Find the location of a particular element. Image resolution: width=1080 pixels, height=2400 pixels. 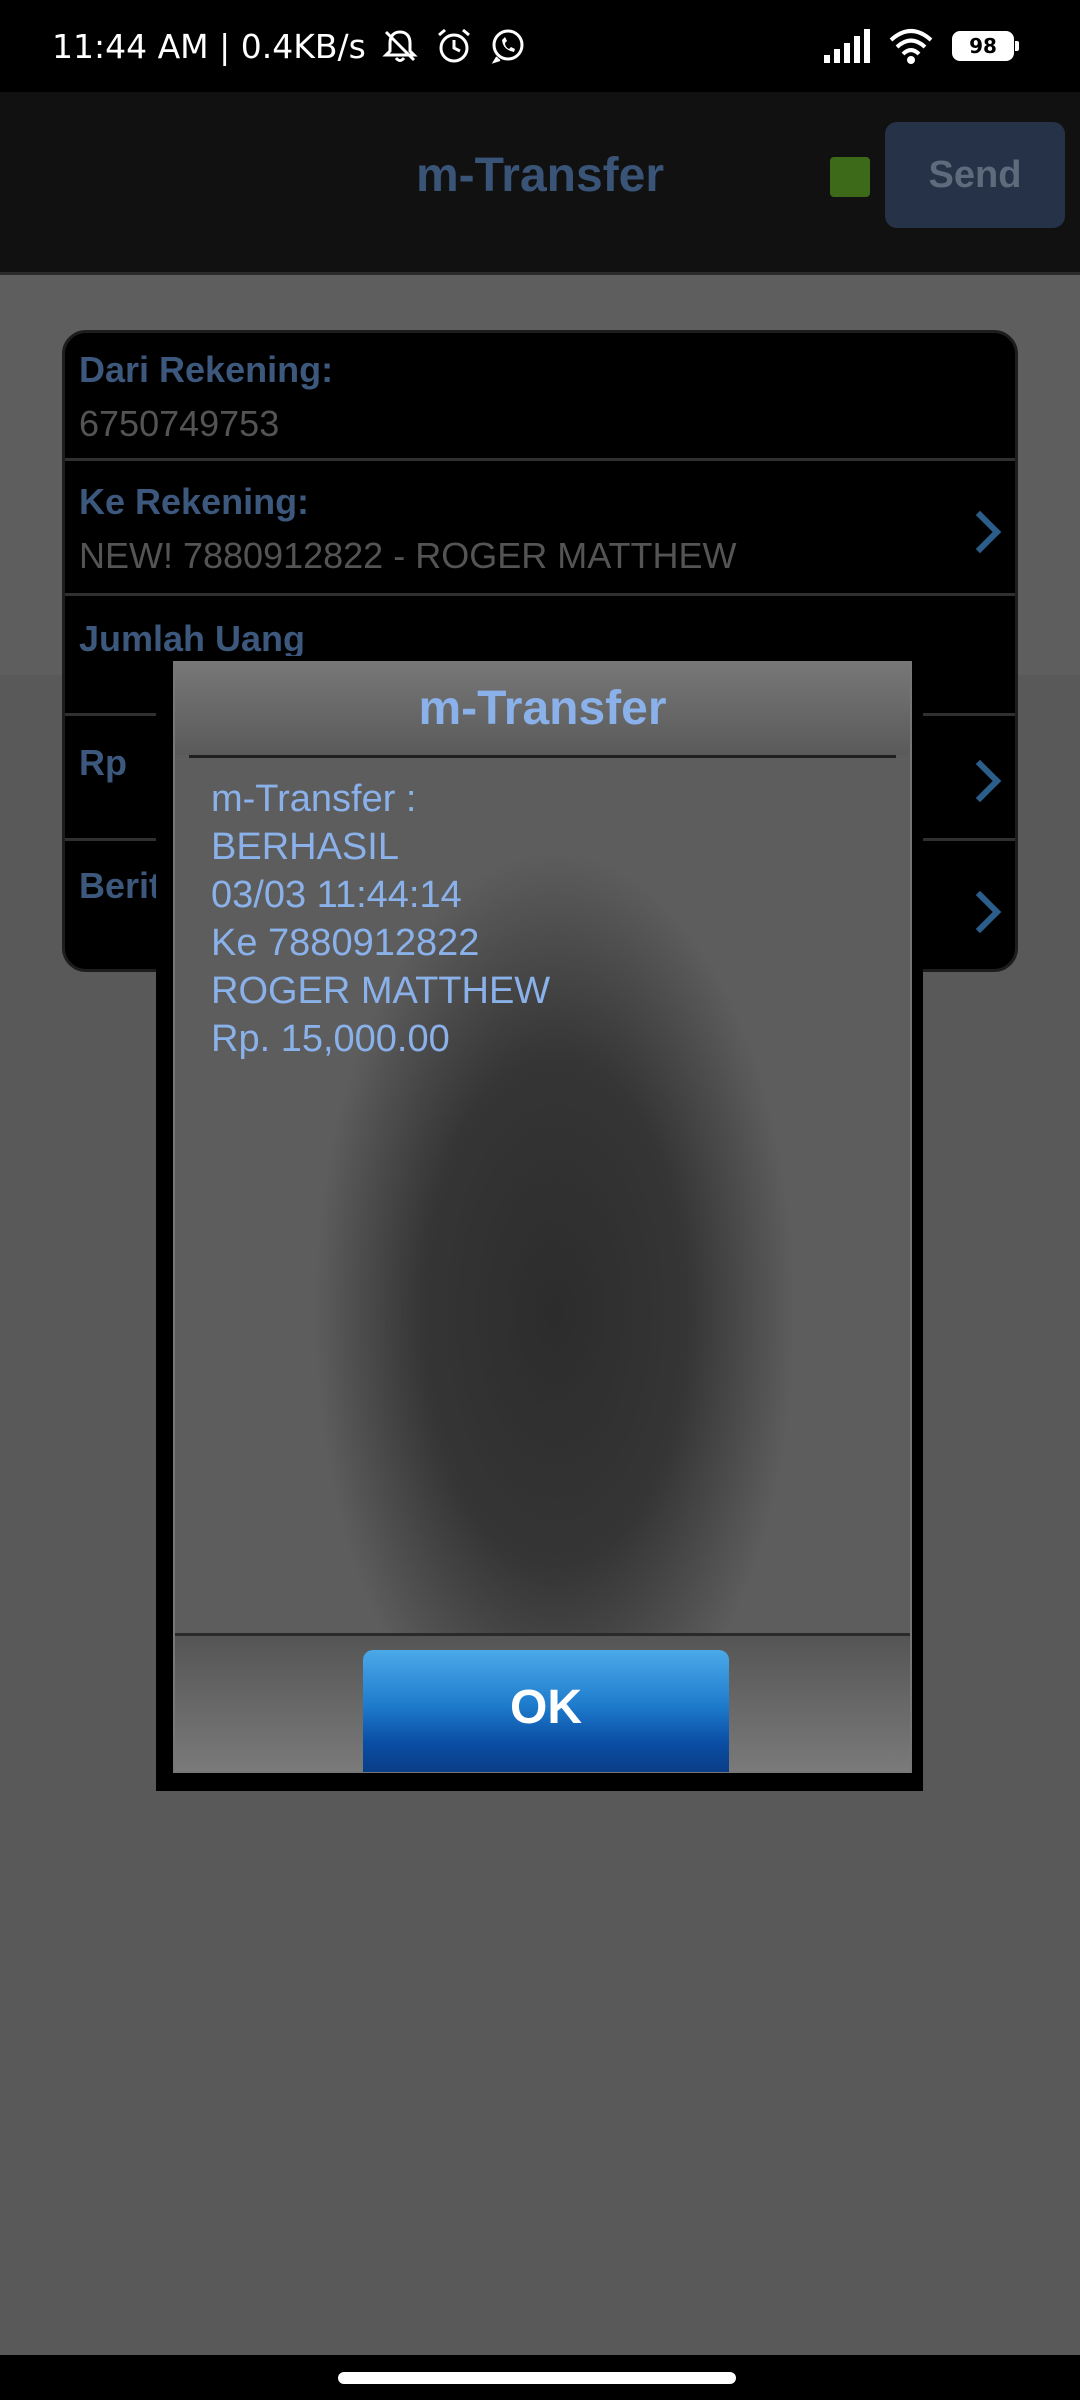

dialog-footer: OK is located at coordinates (542, 1702).